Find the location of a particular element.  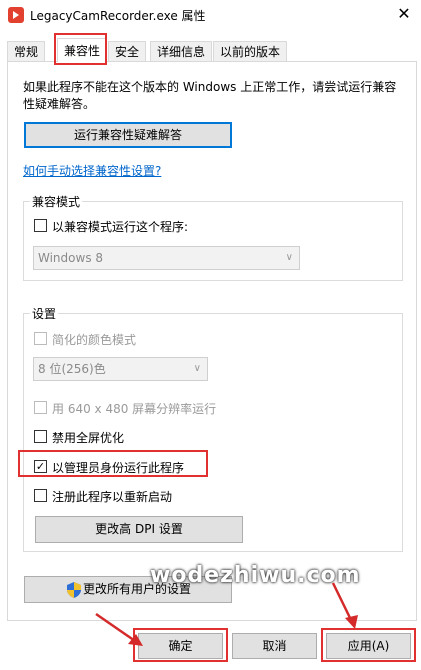

tab-compatibility: 兼容性 is located at coordinates (82, 50).